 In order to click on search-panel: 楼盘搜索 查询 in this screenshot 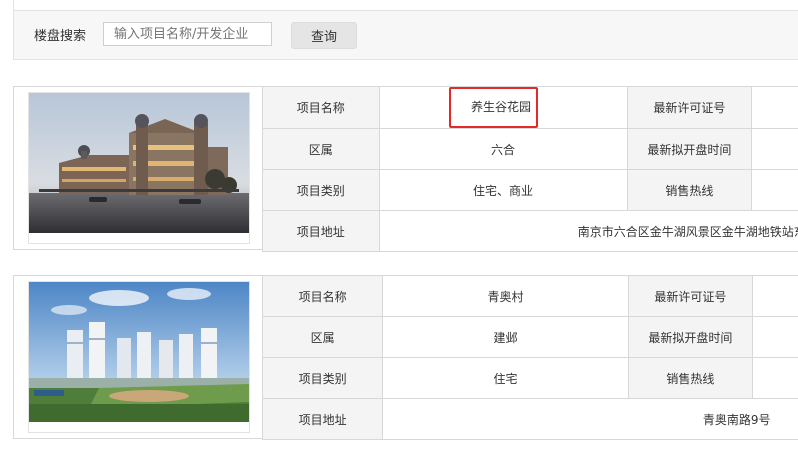, I will do `click(405, 35)`.